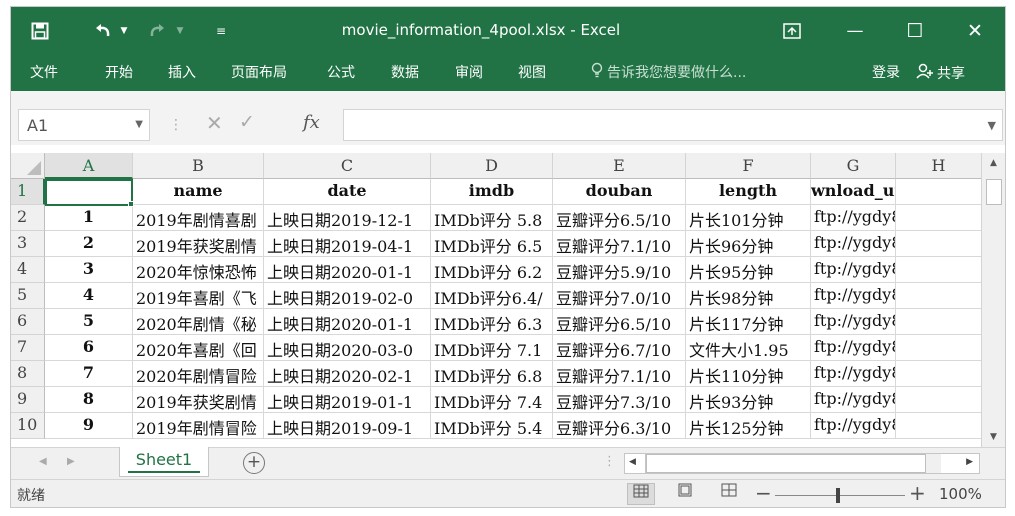 The image size is (1015, 516). What do you see at coordinates (119, 72) in the screenshot?
I see `tab-home: 开始` at bounding box center [119, 72].